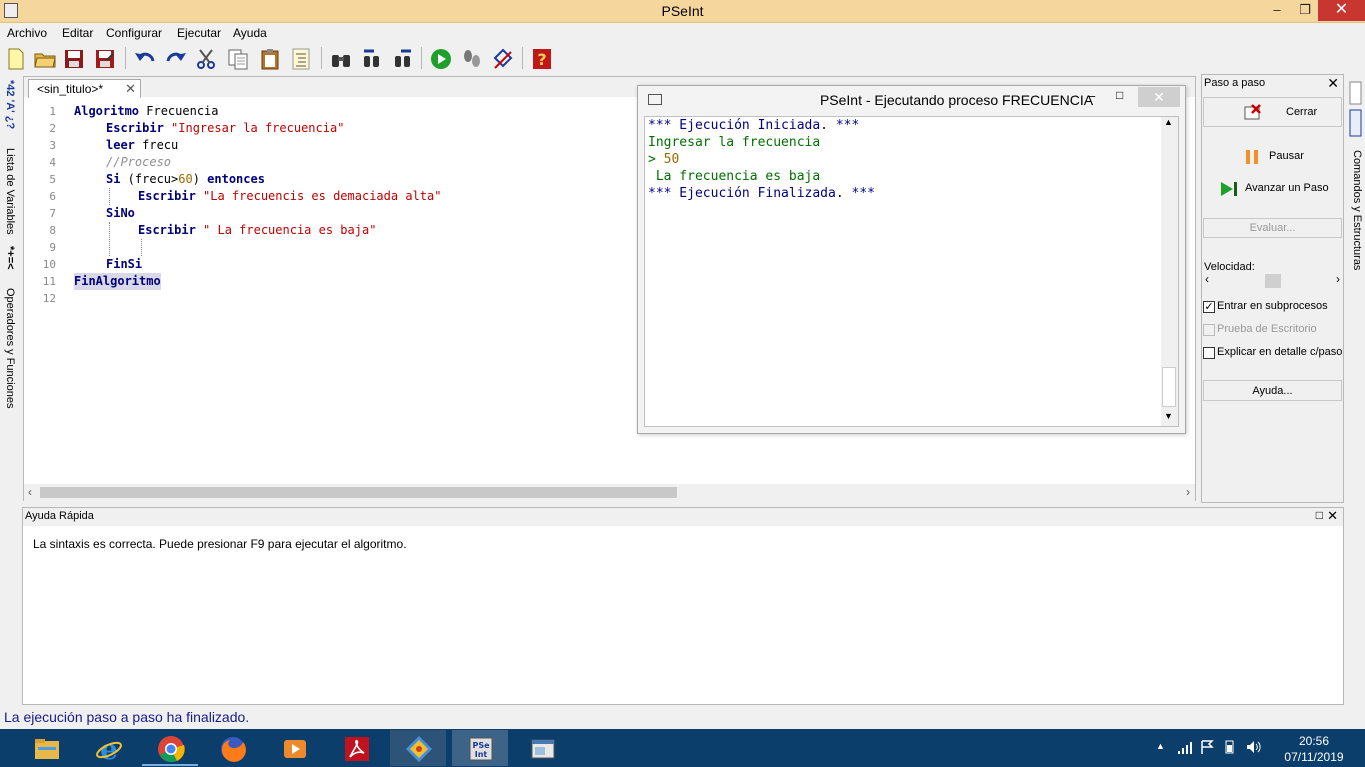 The height and width of the screenshot is (767, 1365). Describe the element at coordinates (1169, 271) in the screenshot. I see `vertical-scrollbar: ▲ ▼` at that location.